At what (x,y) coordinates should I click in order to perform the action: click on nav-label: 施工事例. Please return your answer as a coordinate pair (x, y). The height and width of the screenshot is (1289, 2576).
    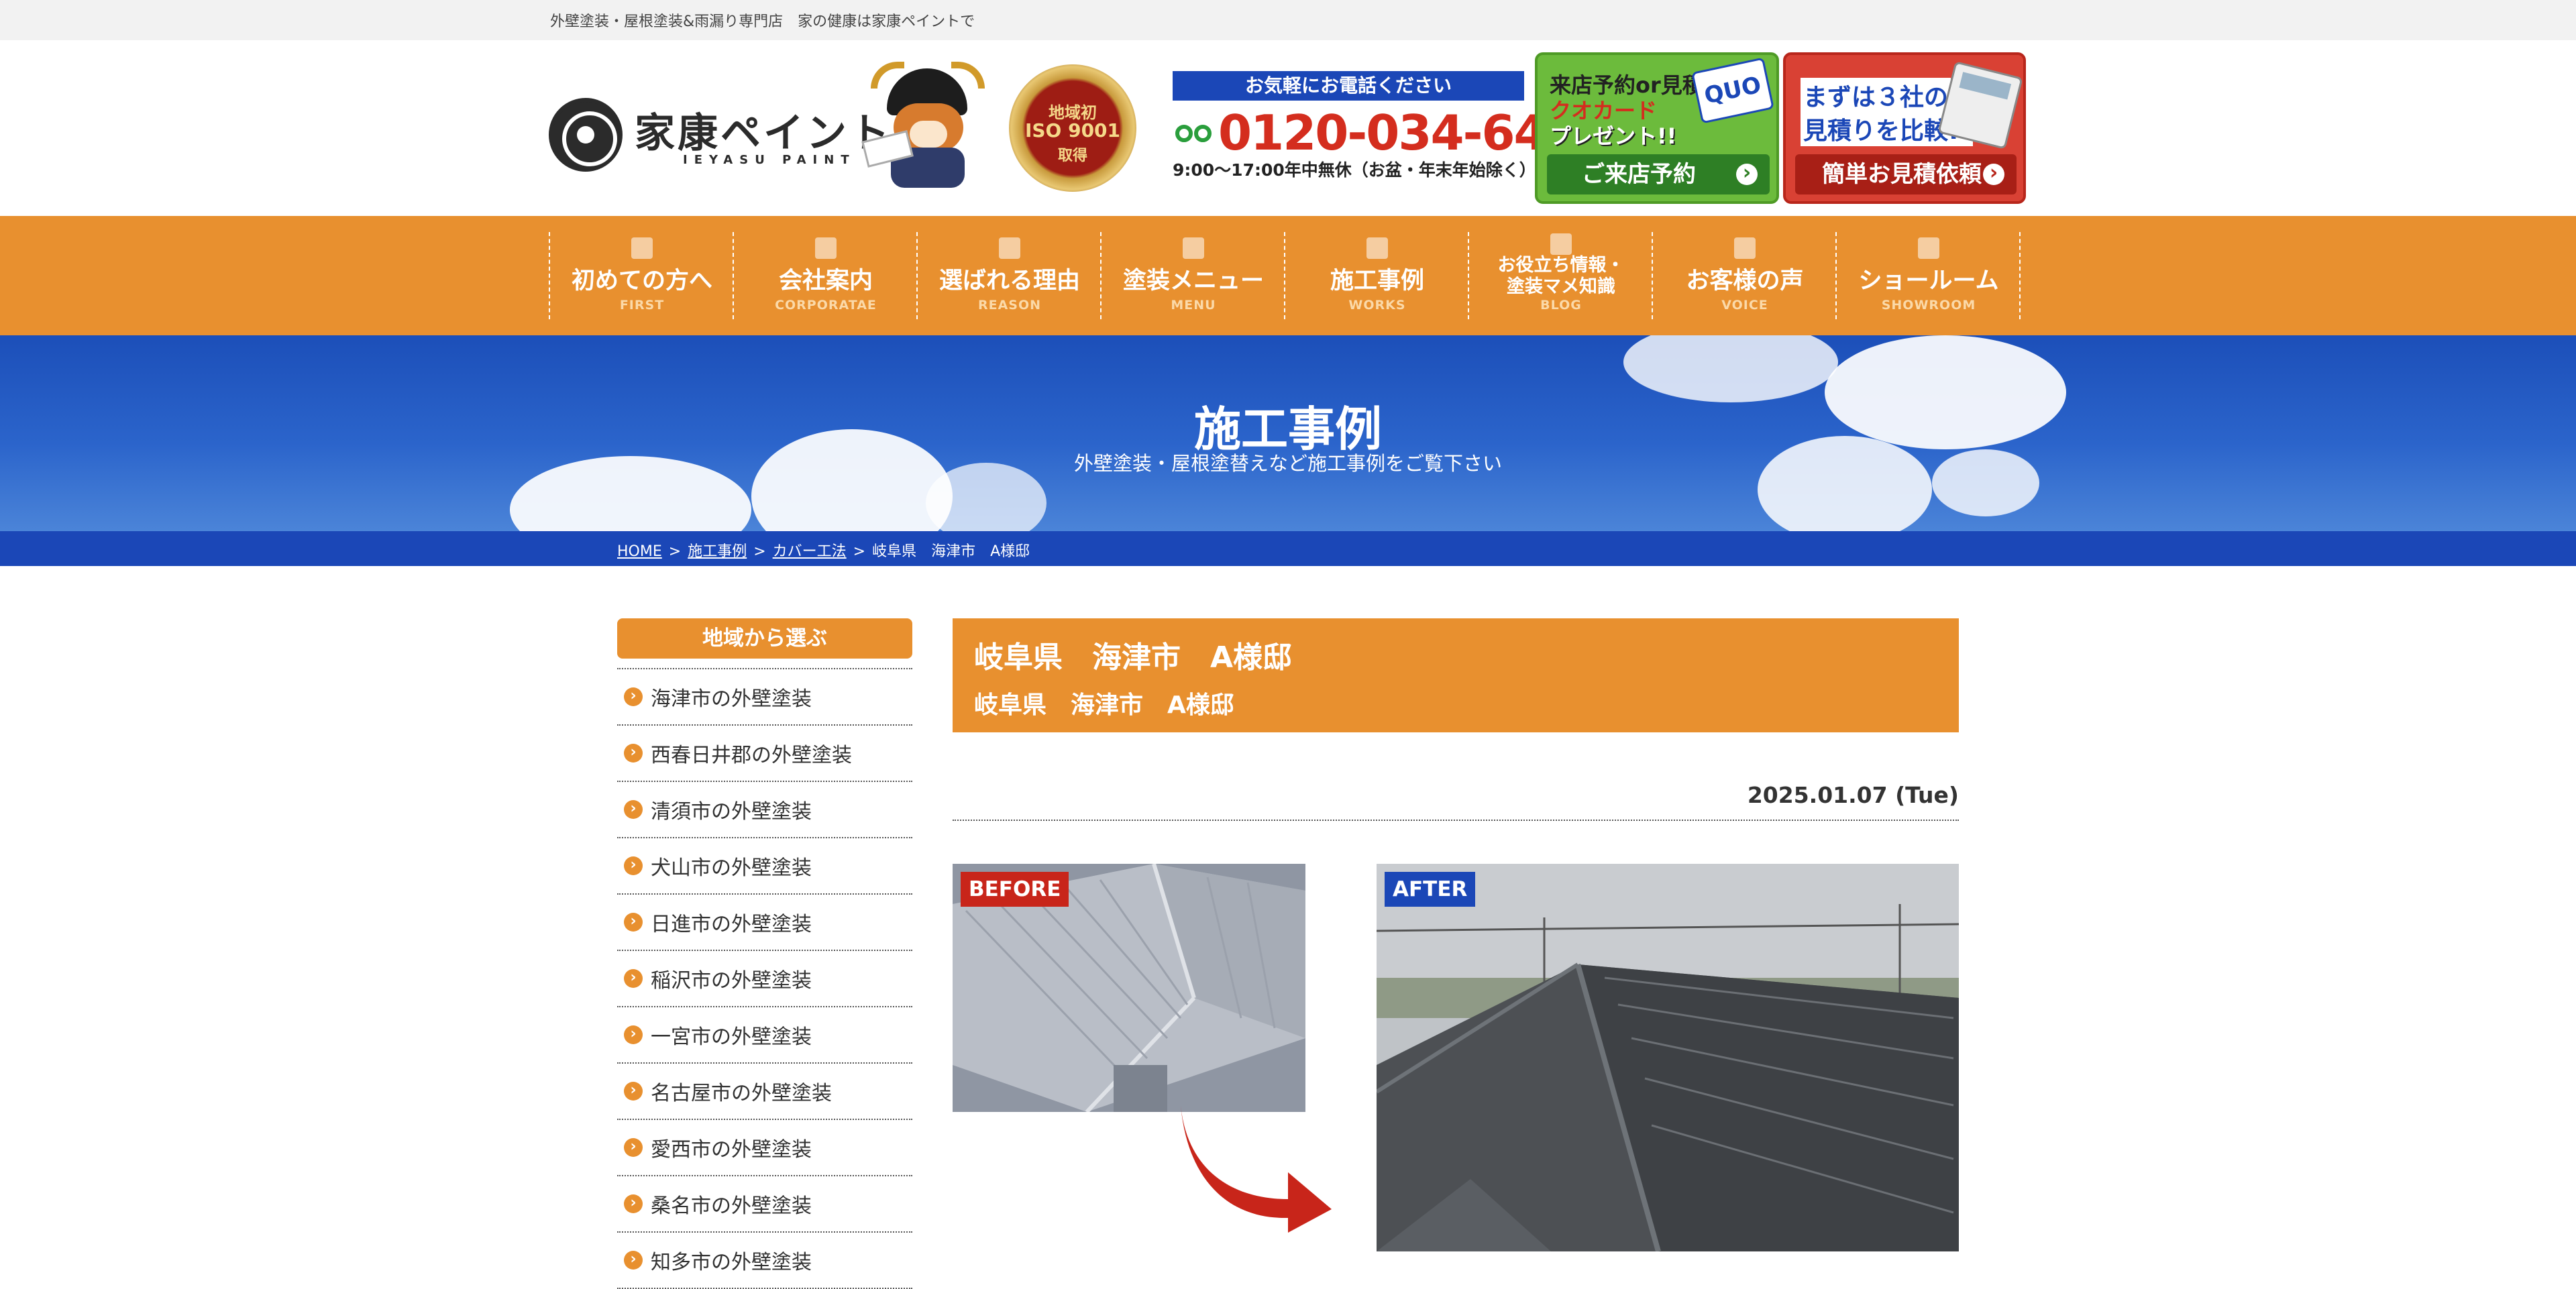
    Looking at the image, I should click on (1377, 281).